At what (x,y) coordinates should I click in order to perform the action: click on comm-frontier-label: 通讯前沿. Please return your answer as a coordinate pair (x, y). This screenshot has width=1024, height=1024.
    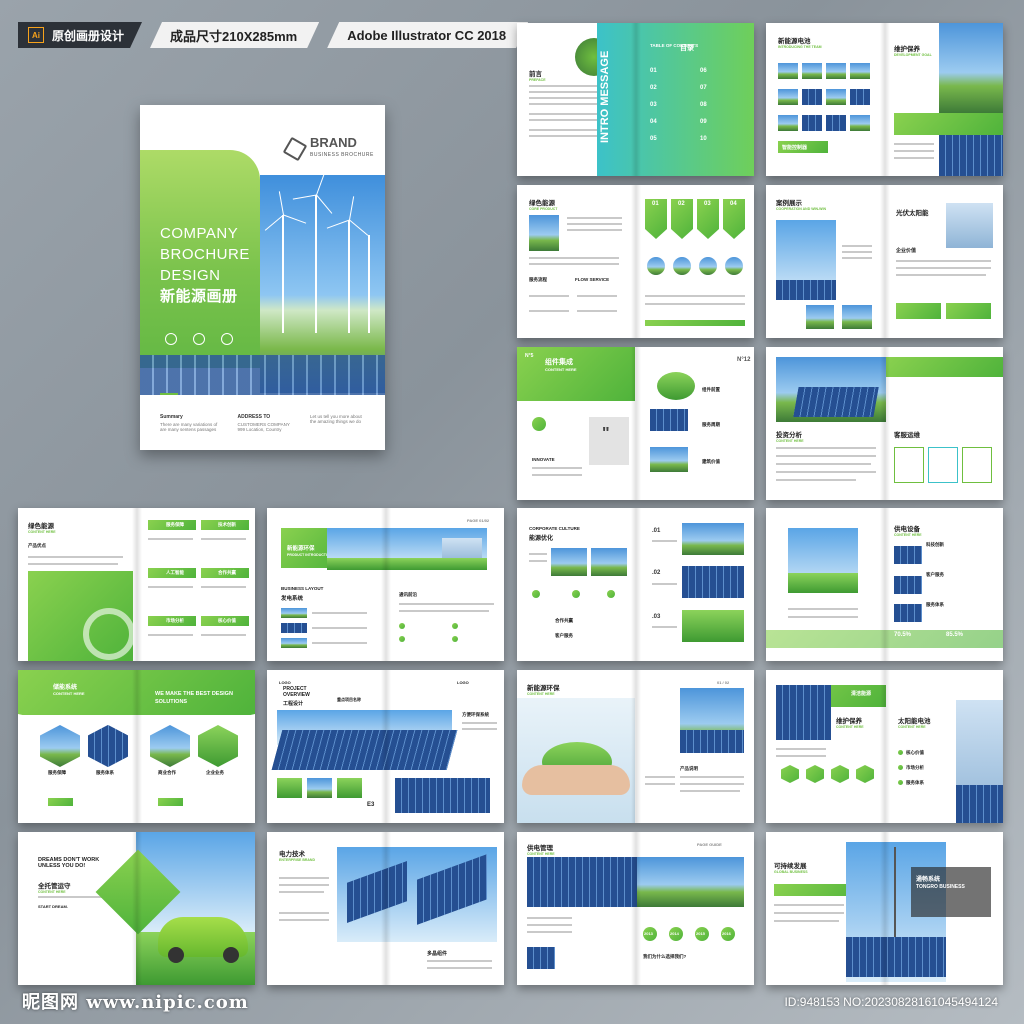
    Looking at the image, I should click on (408, 594).